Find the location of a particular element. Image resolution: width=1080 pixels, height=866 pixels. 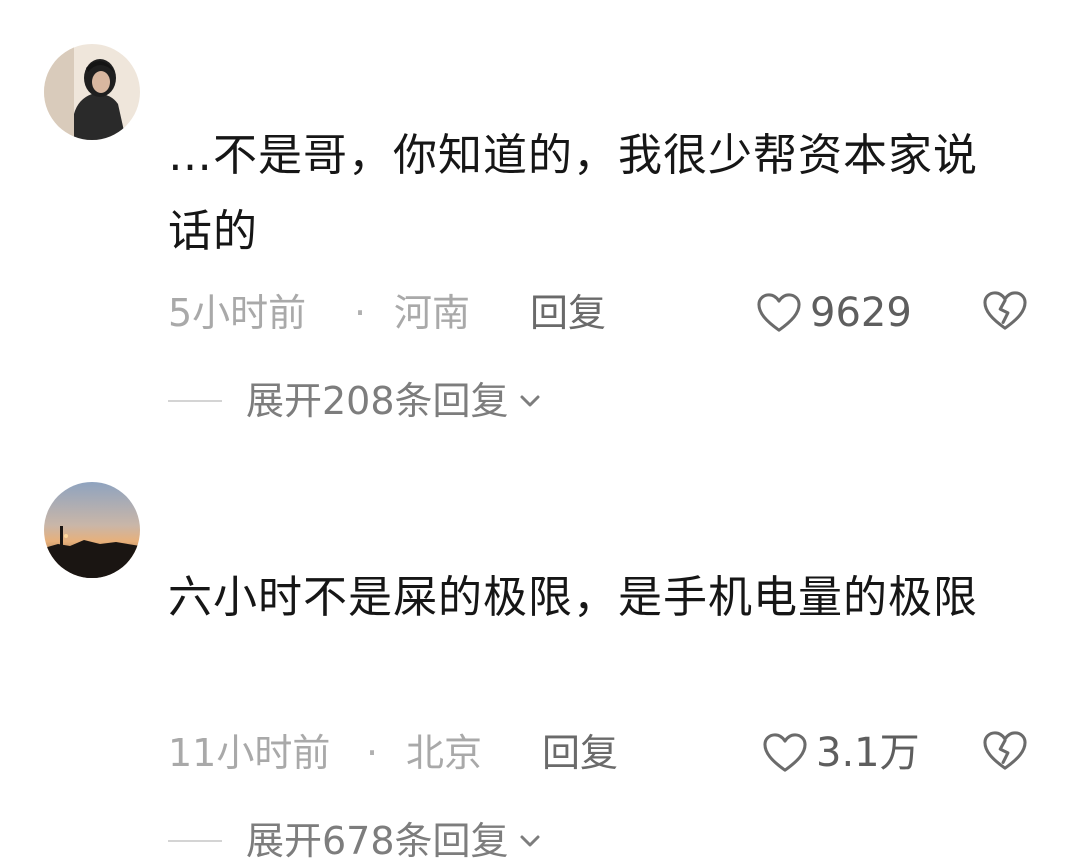

expand-replies-button: 展开208条回复 is located at coordinates (355, 401).